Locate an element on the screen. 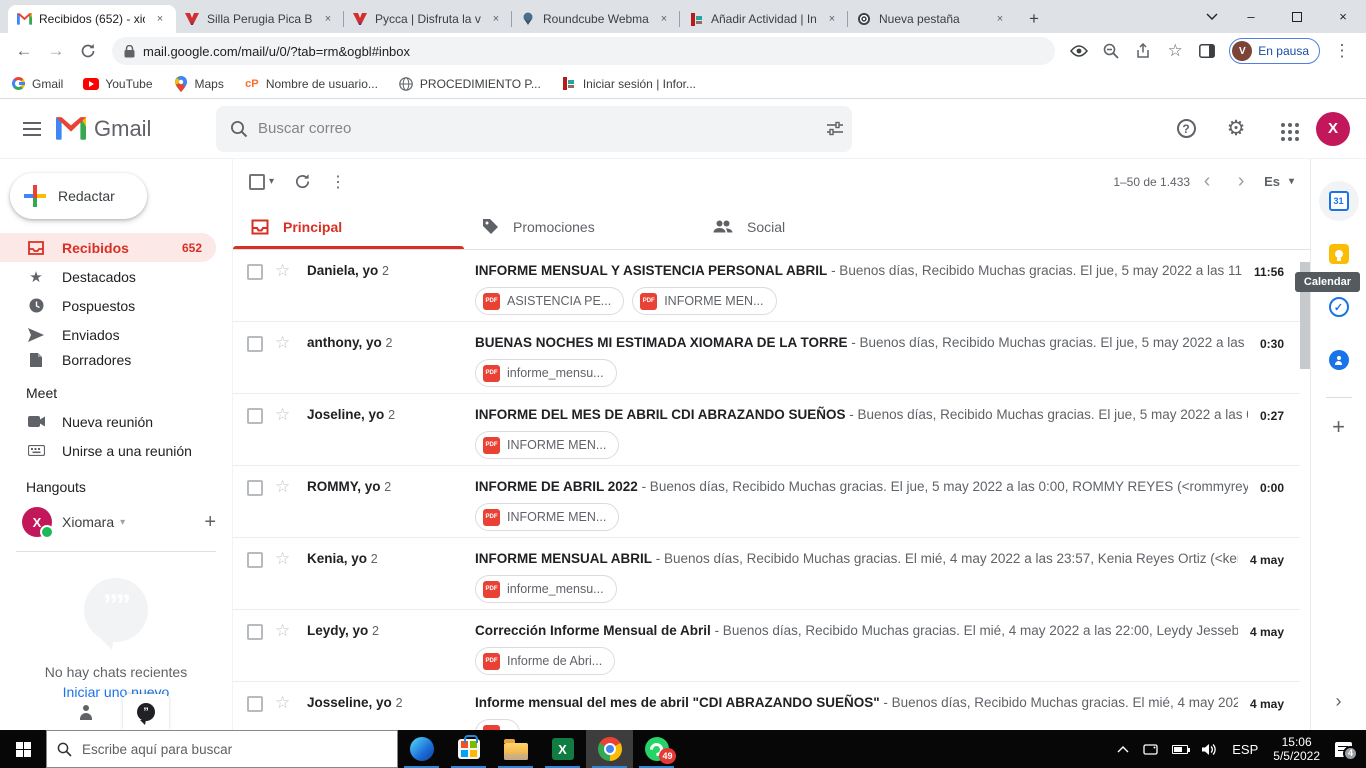 This screenshot has height=768, width=1366. contacts-icon is located at coordinates (1339, 360).